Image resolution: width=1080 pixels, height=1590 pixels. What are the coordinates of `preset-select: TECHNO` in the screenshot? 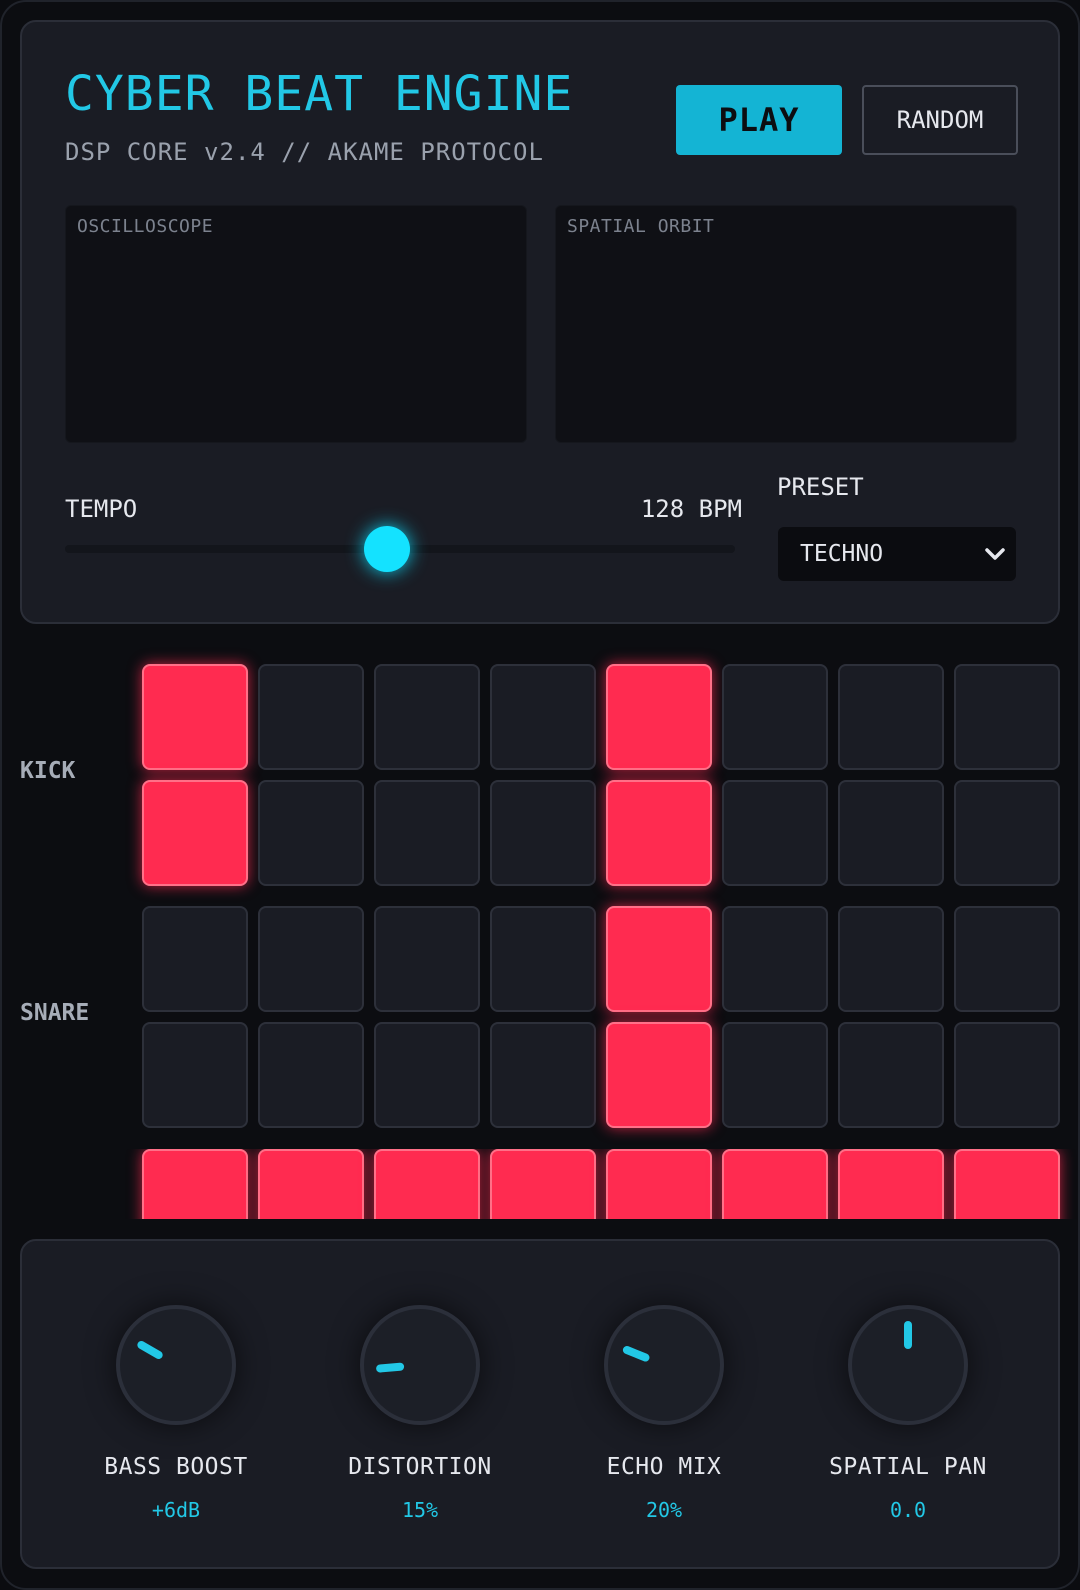 It's located at (897, 554).